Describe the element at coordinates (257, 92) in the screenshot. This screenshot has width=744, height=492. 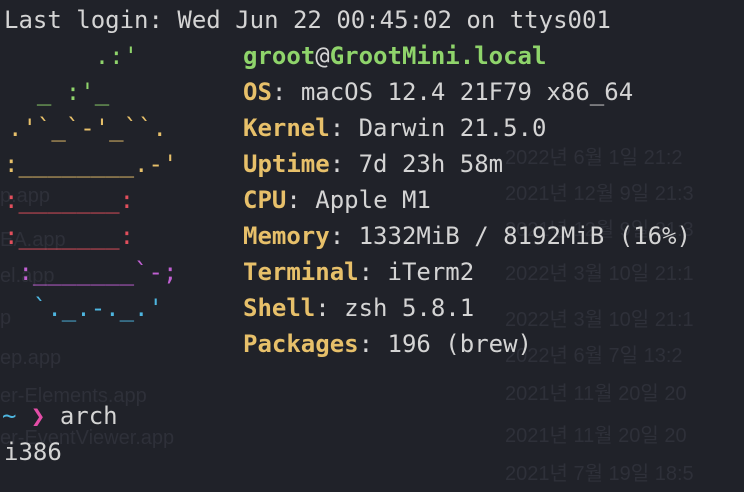
I see `info-label: OS` at that location.